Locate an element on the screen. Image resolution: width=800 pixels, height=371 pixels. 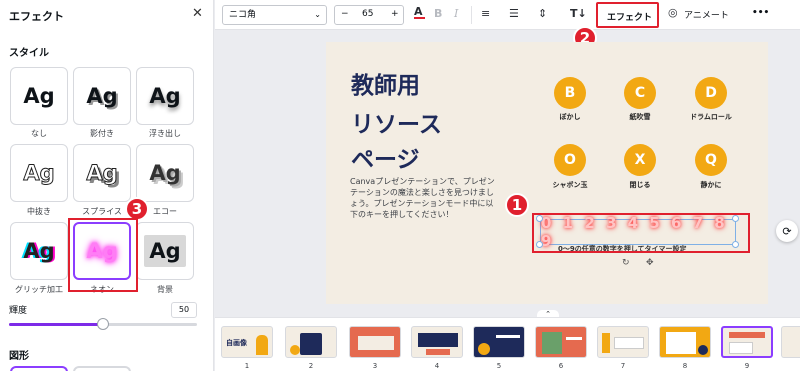
page-number: 4 is located at coordinates (437, 366).